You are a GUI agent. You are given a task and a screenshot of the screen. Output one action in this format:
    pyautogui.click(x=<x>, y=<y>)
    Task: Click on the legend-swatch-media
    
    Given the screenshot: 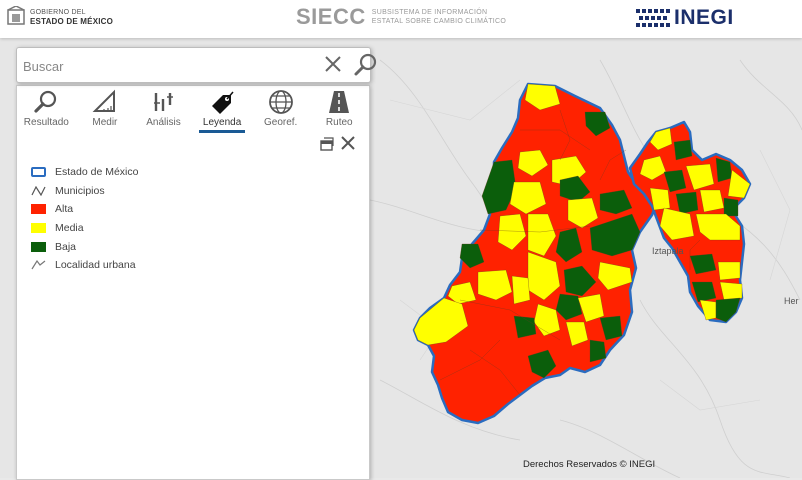 What is the action you would take?
    pyautogui.click(x=38, y=228)
    